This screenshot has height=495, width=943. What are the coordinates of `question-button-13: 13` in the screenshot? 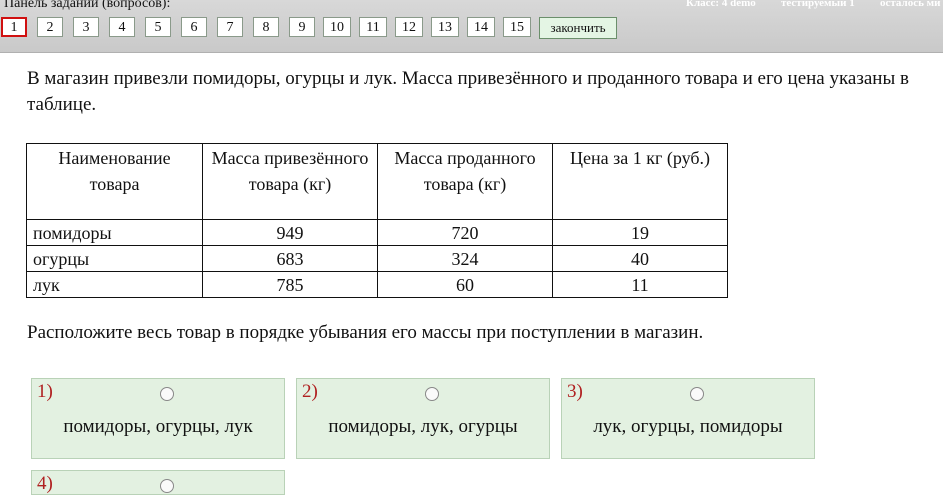 It's located at (445, 27).